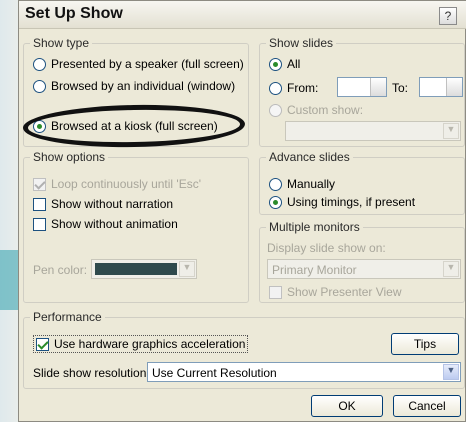  I want to click on show-type-legend: Show type, so click(61, 43).